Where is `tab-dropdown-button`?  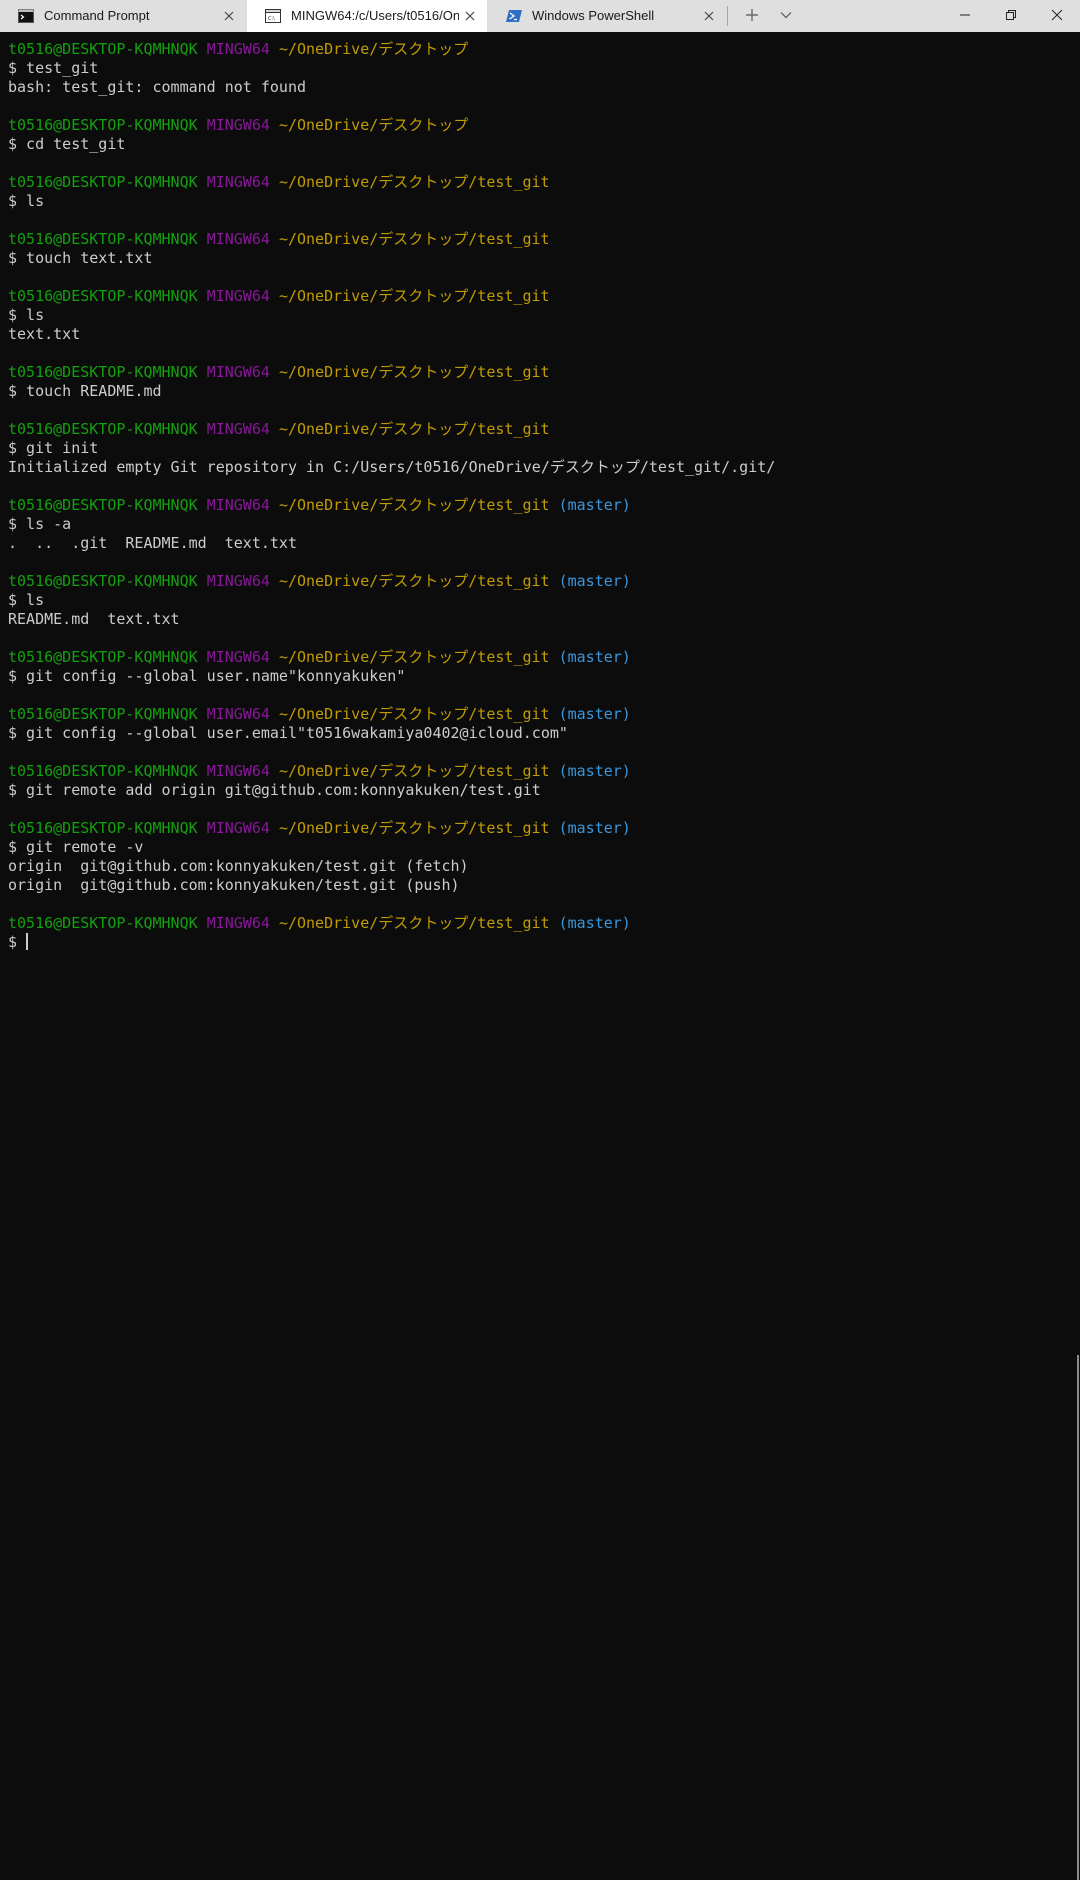
tab-dropdown-button is located at coordinates (786, 16).